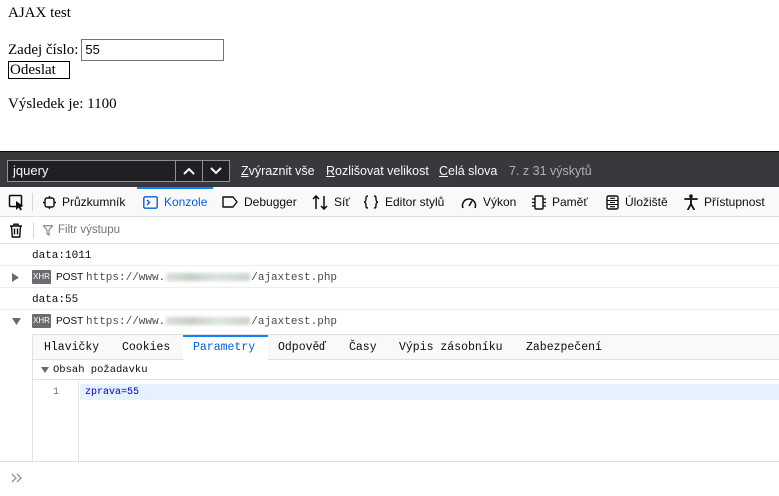 Image resolution: width=779 pixels, height=496 pixels. Describe the element at coordinates (342, 202) in the screenshot. I see `tab-label: Síť` at that location.